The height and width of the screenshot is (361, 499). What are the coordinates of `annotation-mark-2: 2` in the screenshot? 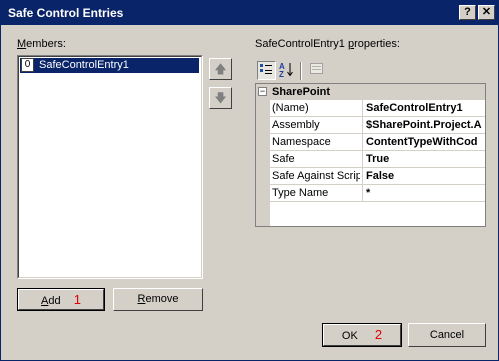 It's located at (378, 334).